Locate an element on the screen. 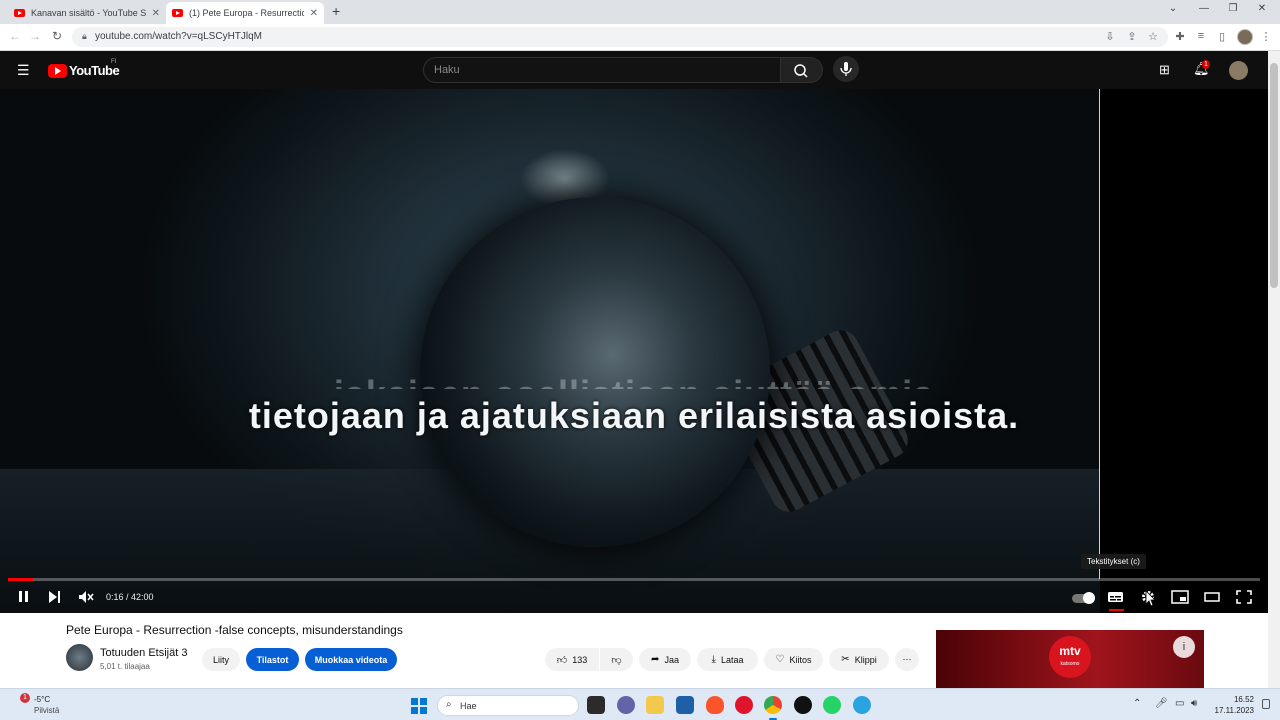 The height and width of the screenshot is (720, 1280). search-icon is located at coordinates (801, 71).